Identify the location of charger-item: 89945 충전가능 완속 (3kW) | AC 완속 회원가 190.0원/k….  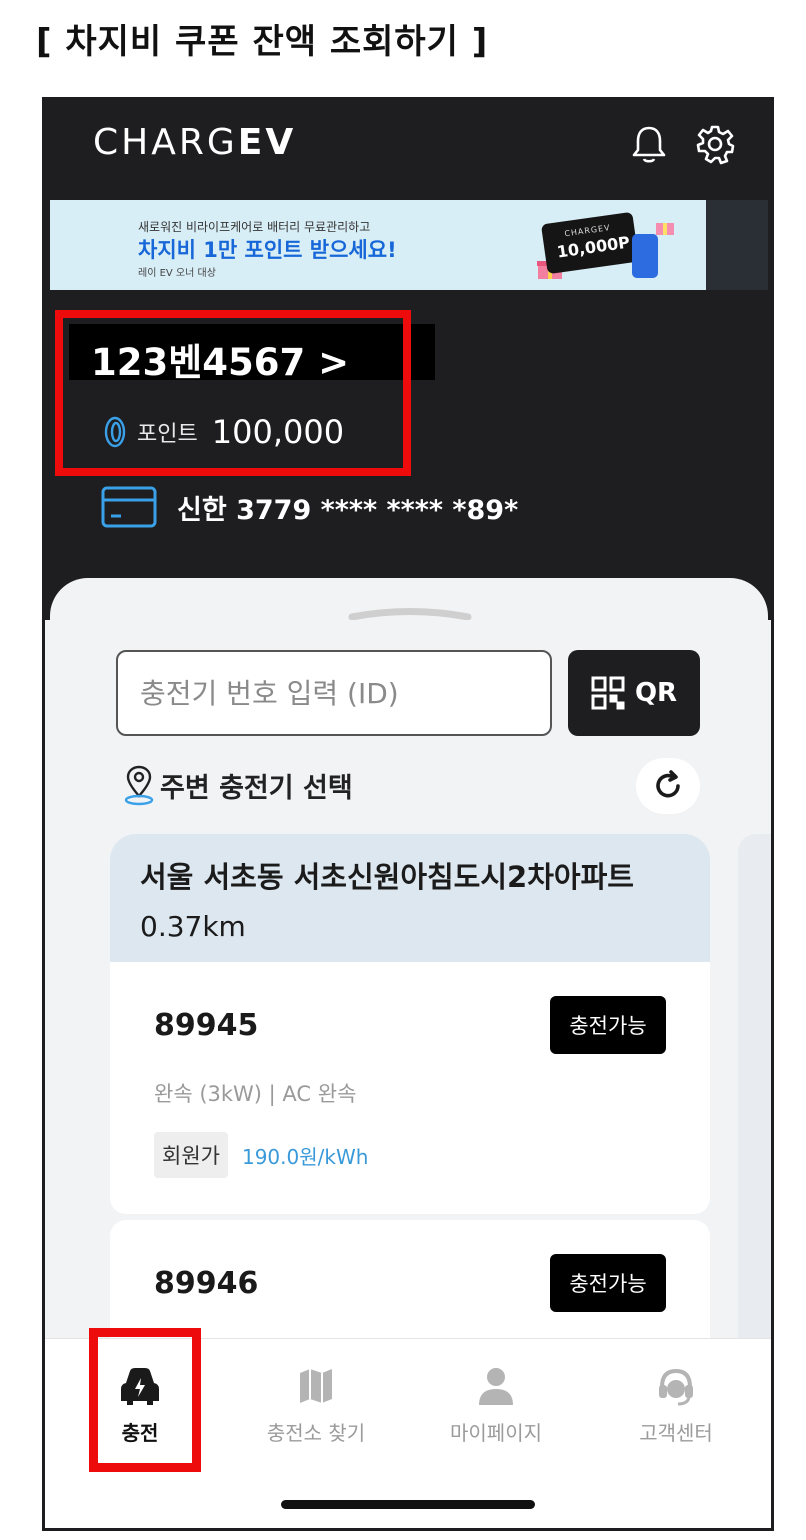
(410, 1088).